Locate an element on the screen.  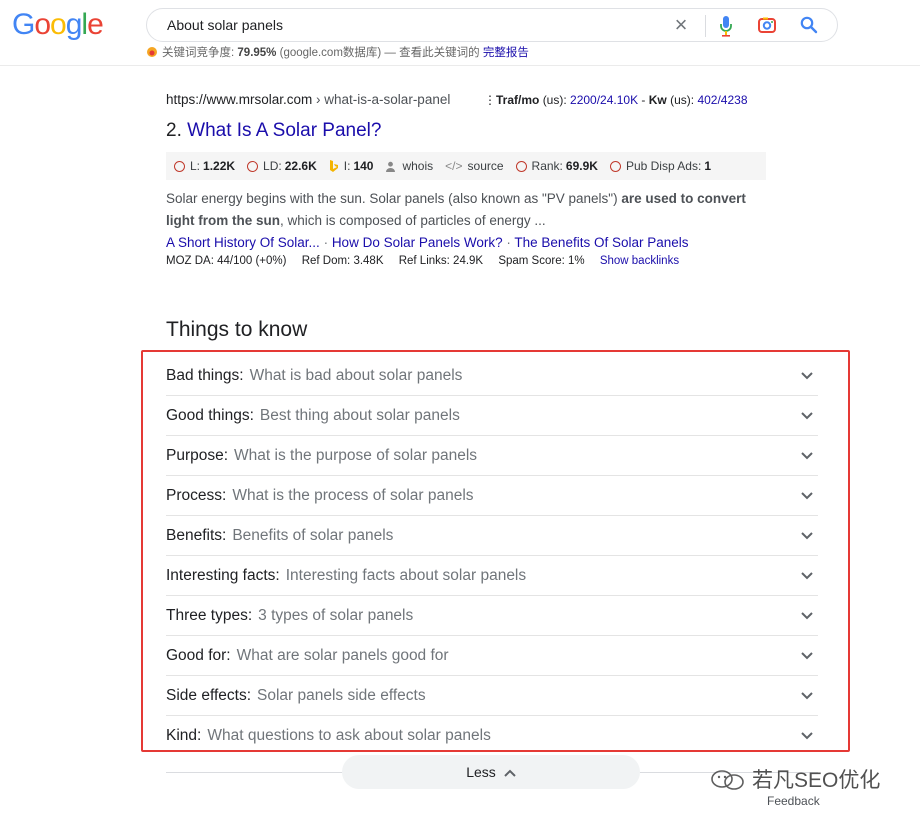
ttk-label: Three types: is located at coordinates (209, 615).